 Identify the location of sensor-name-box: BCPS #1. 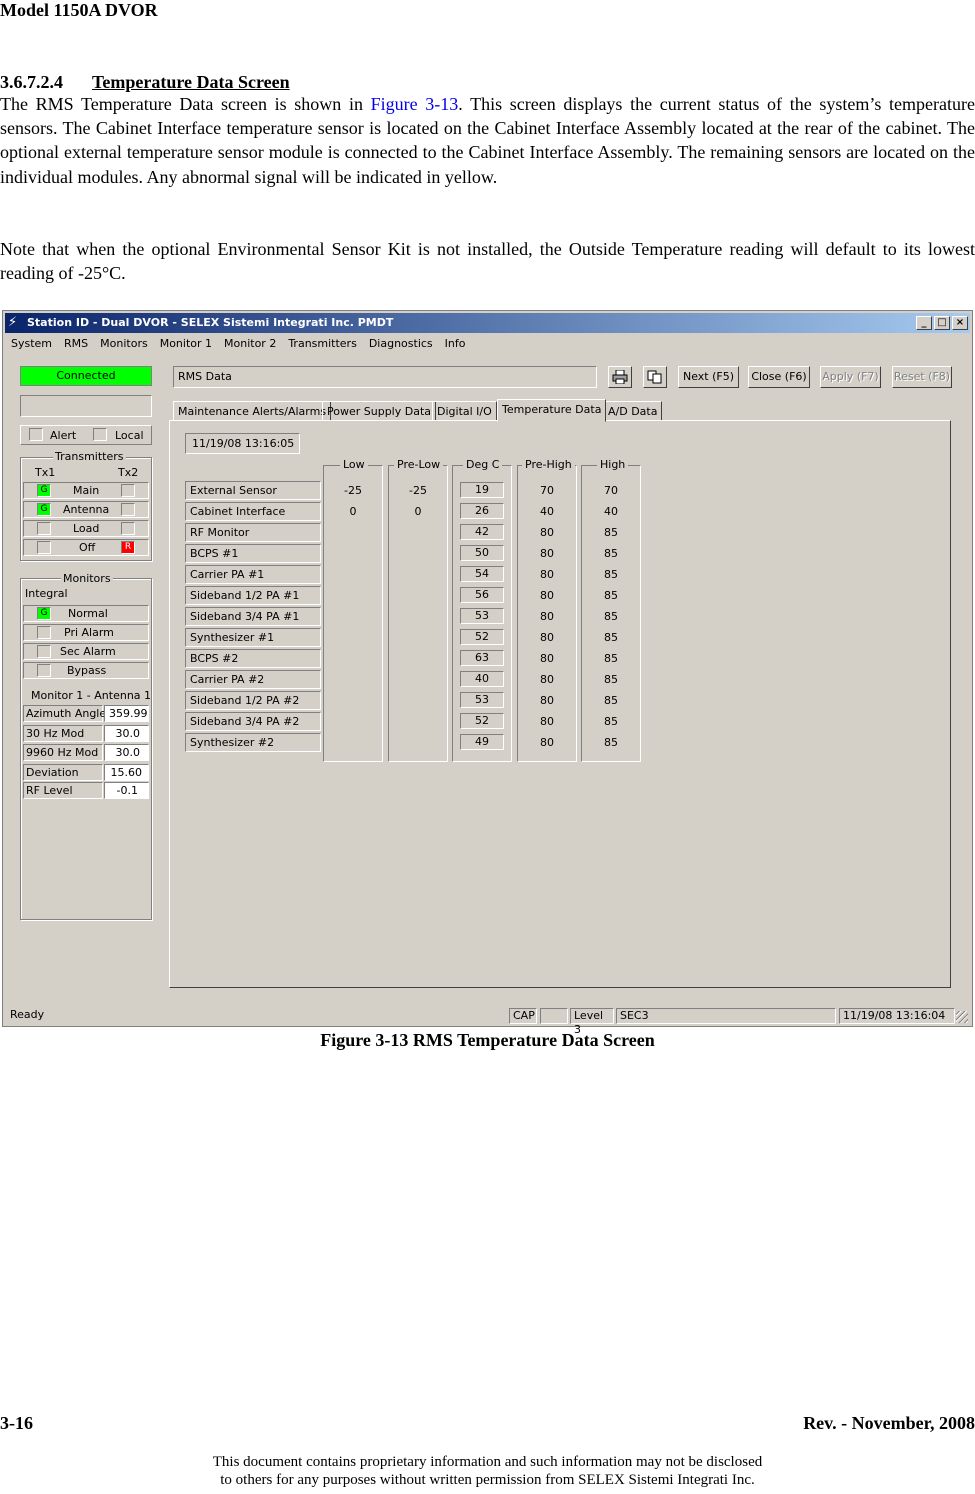
(253, 553).